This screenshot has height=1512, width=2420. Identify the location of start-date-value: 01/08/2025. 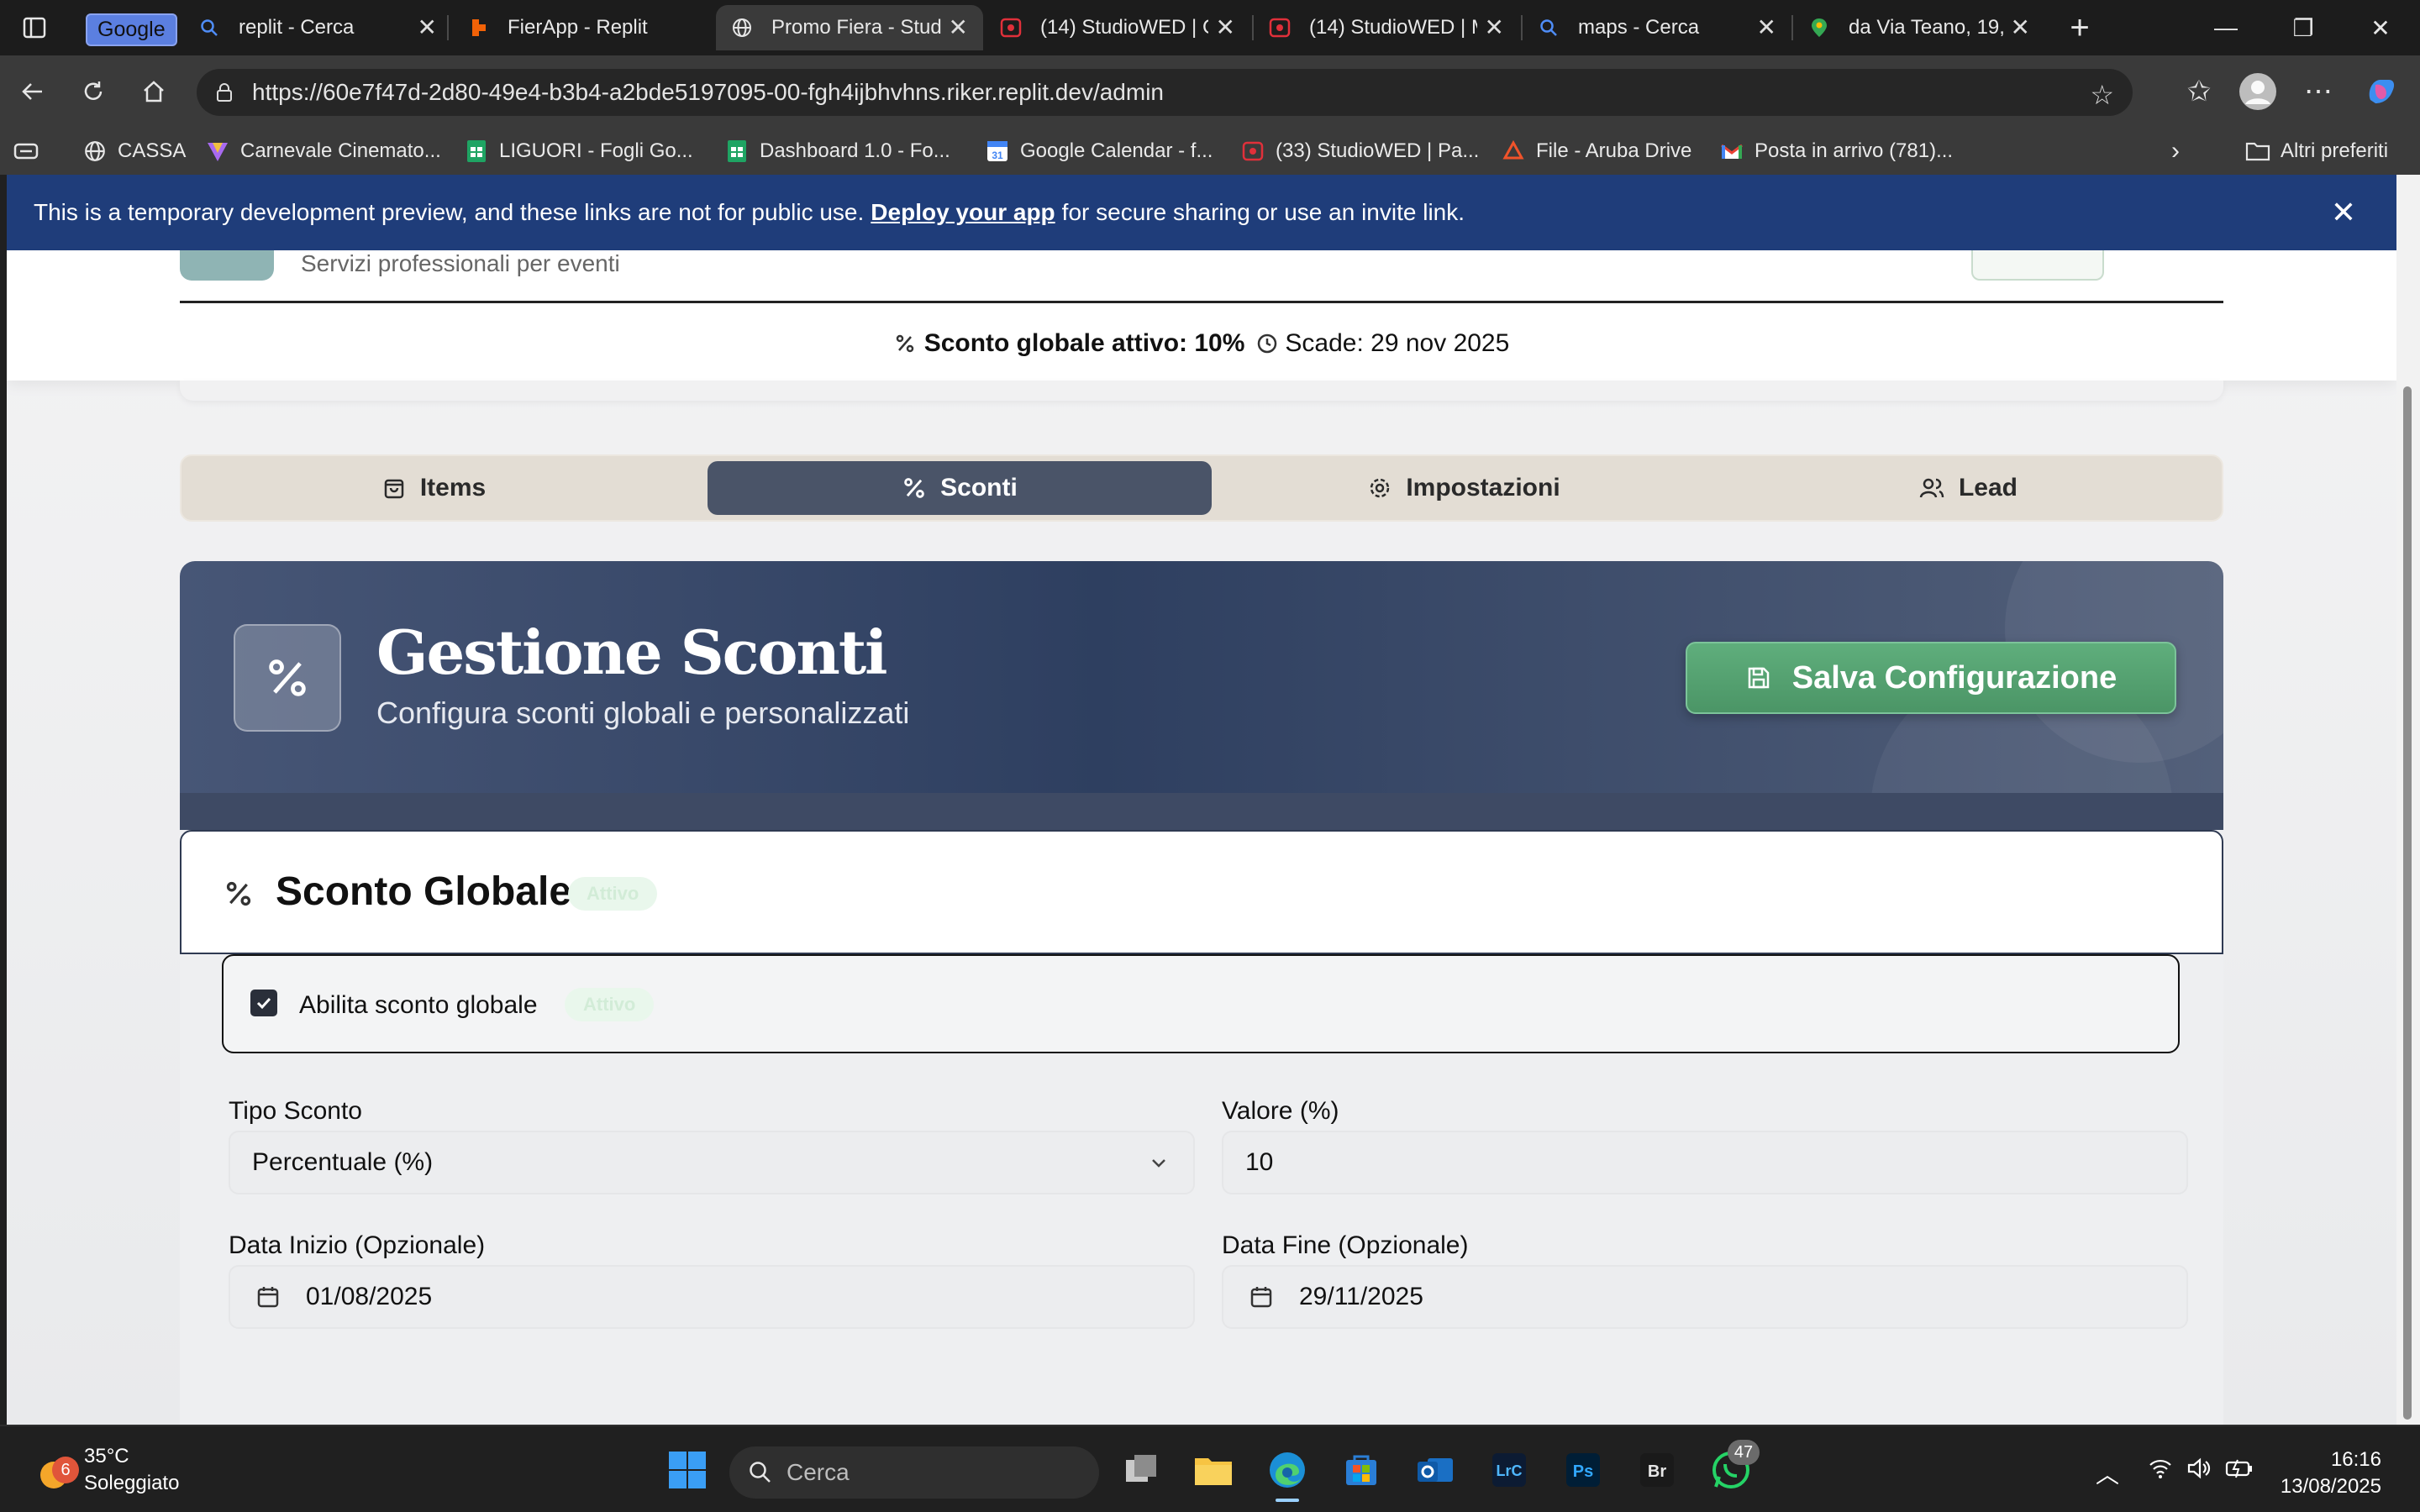
(369, 1296).